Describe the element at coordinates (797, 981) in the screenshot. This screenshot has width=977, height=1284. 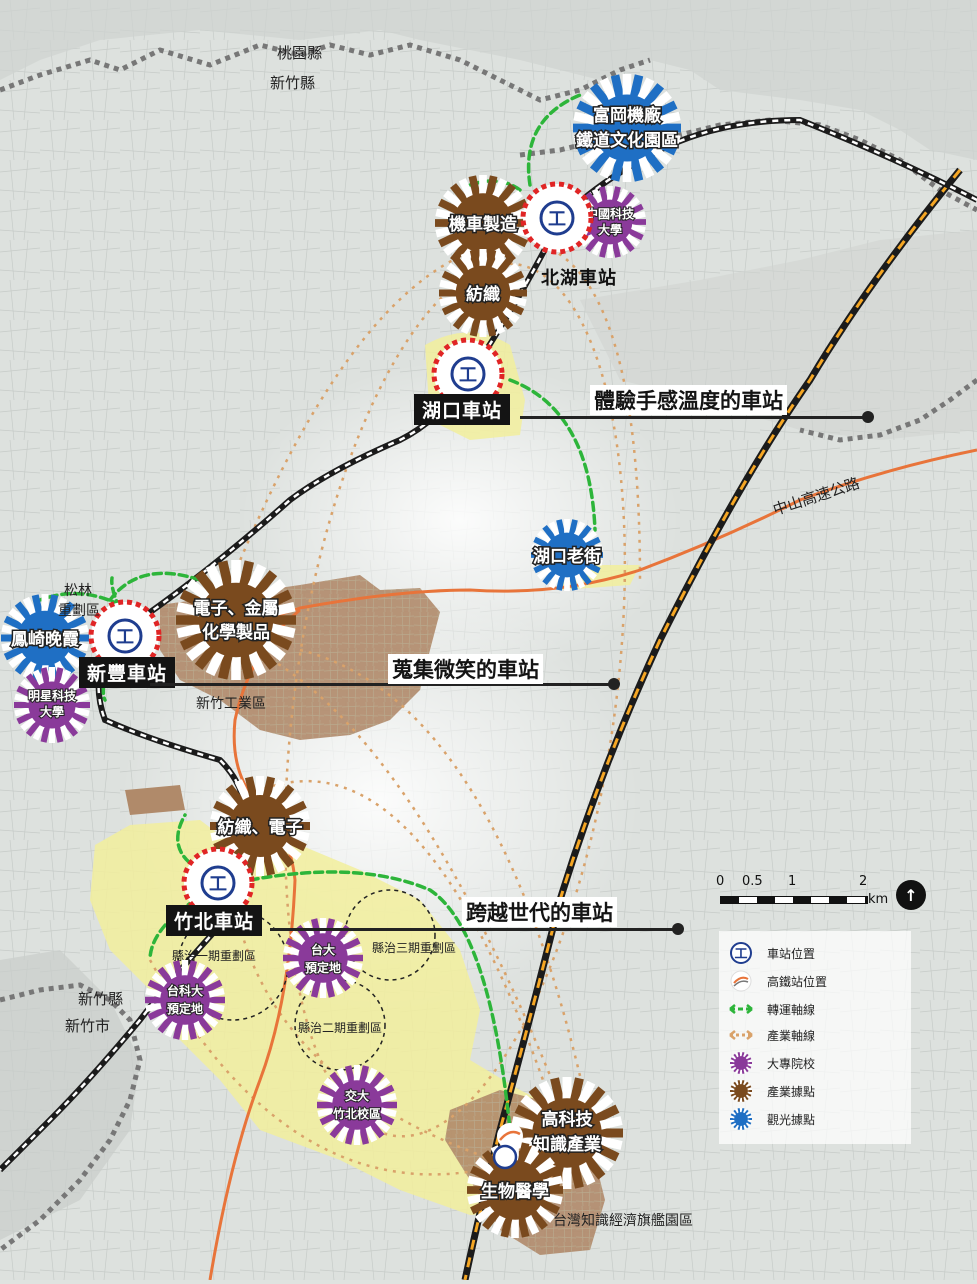
I see `legend-label: 高鐵站位置` at that location.